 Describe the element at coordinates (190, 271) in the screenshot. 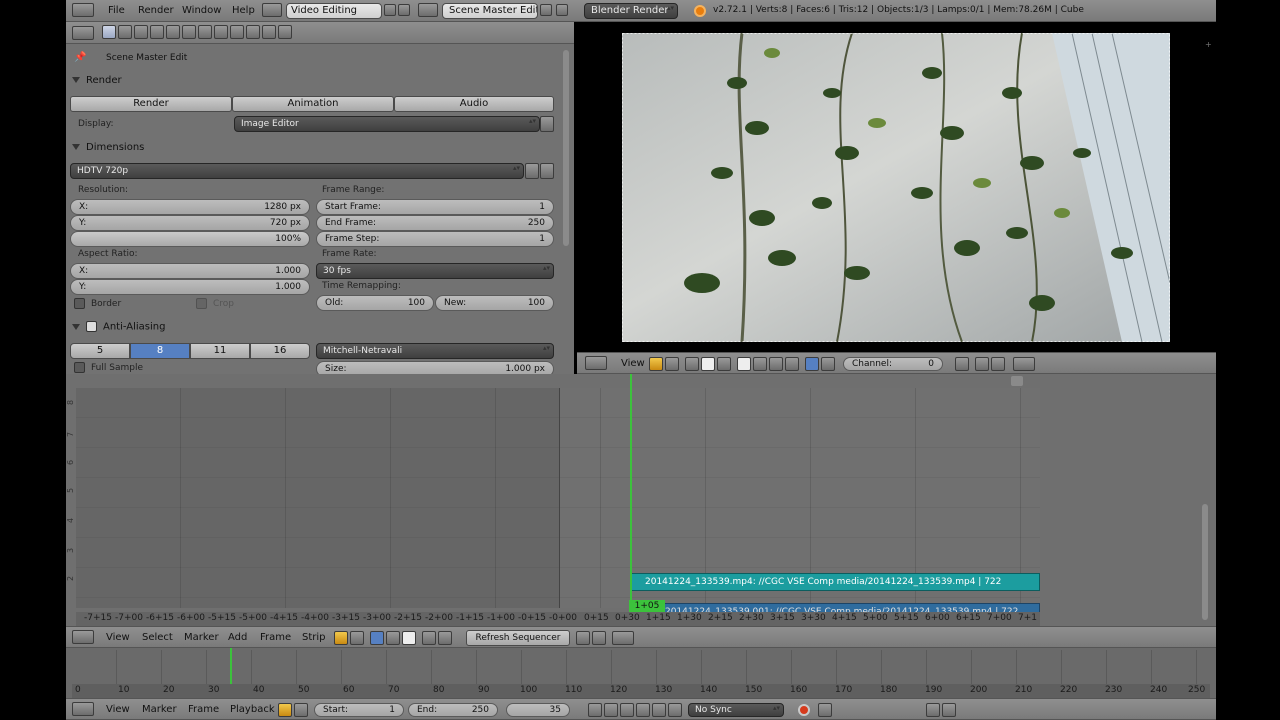

I see `aspect-x-field: X: 1.000` at that location.